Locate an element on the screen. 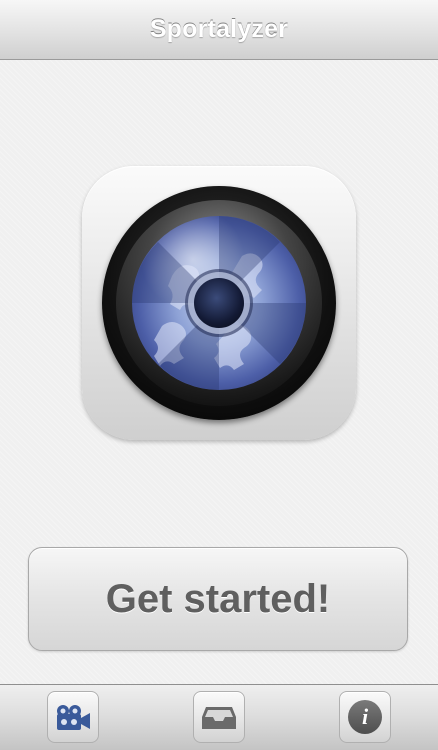  info-icon: i is located at coordinates (365, 717).